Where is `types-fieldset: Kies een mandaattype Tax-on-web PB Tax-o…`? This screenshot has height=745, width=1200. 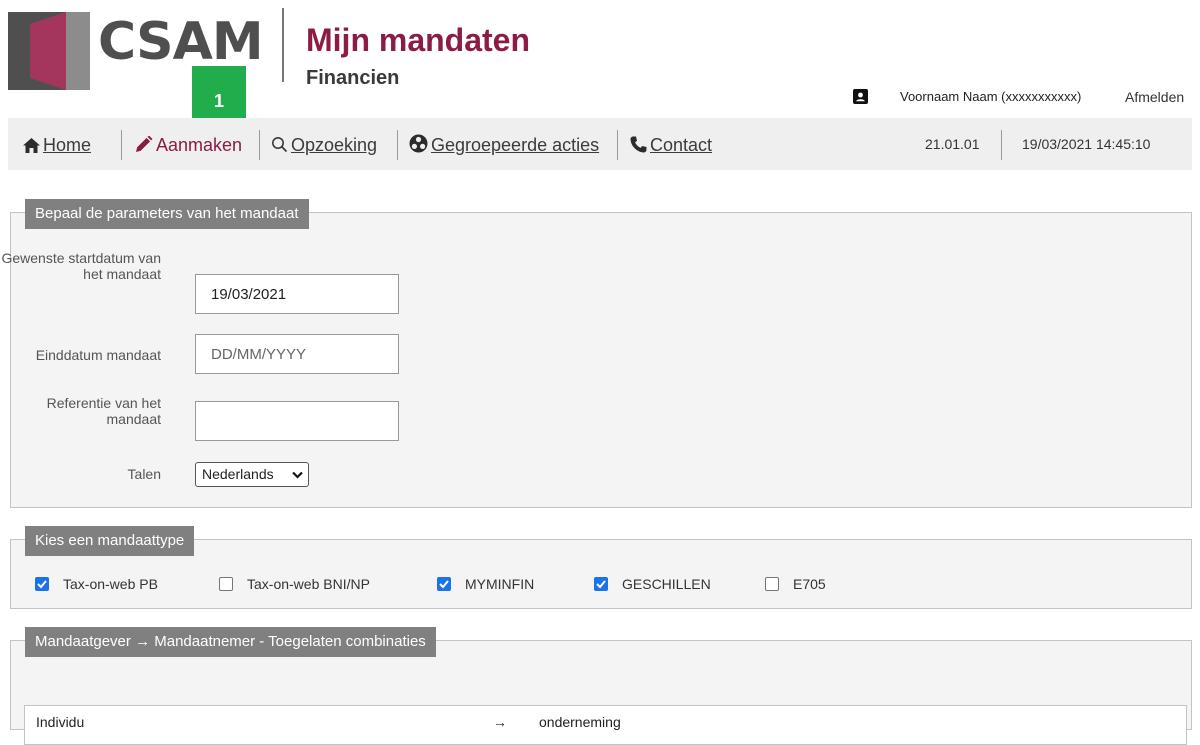
types-fieldset: Kies een mandaattype Tax-on-web PB Tax-o… is located at coordinates (601, 567).